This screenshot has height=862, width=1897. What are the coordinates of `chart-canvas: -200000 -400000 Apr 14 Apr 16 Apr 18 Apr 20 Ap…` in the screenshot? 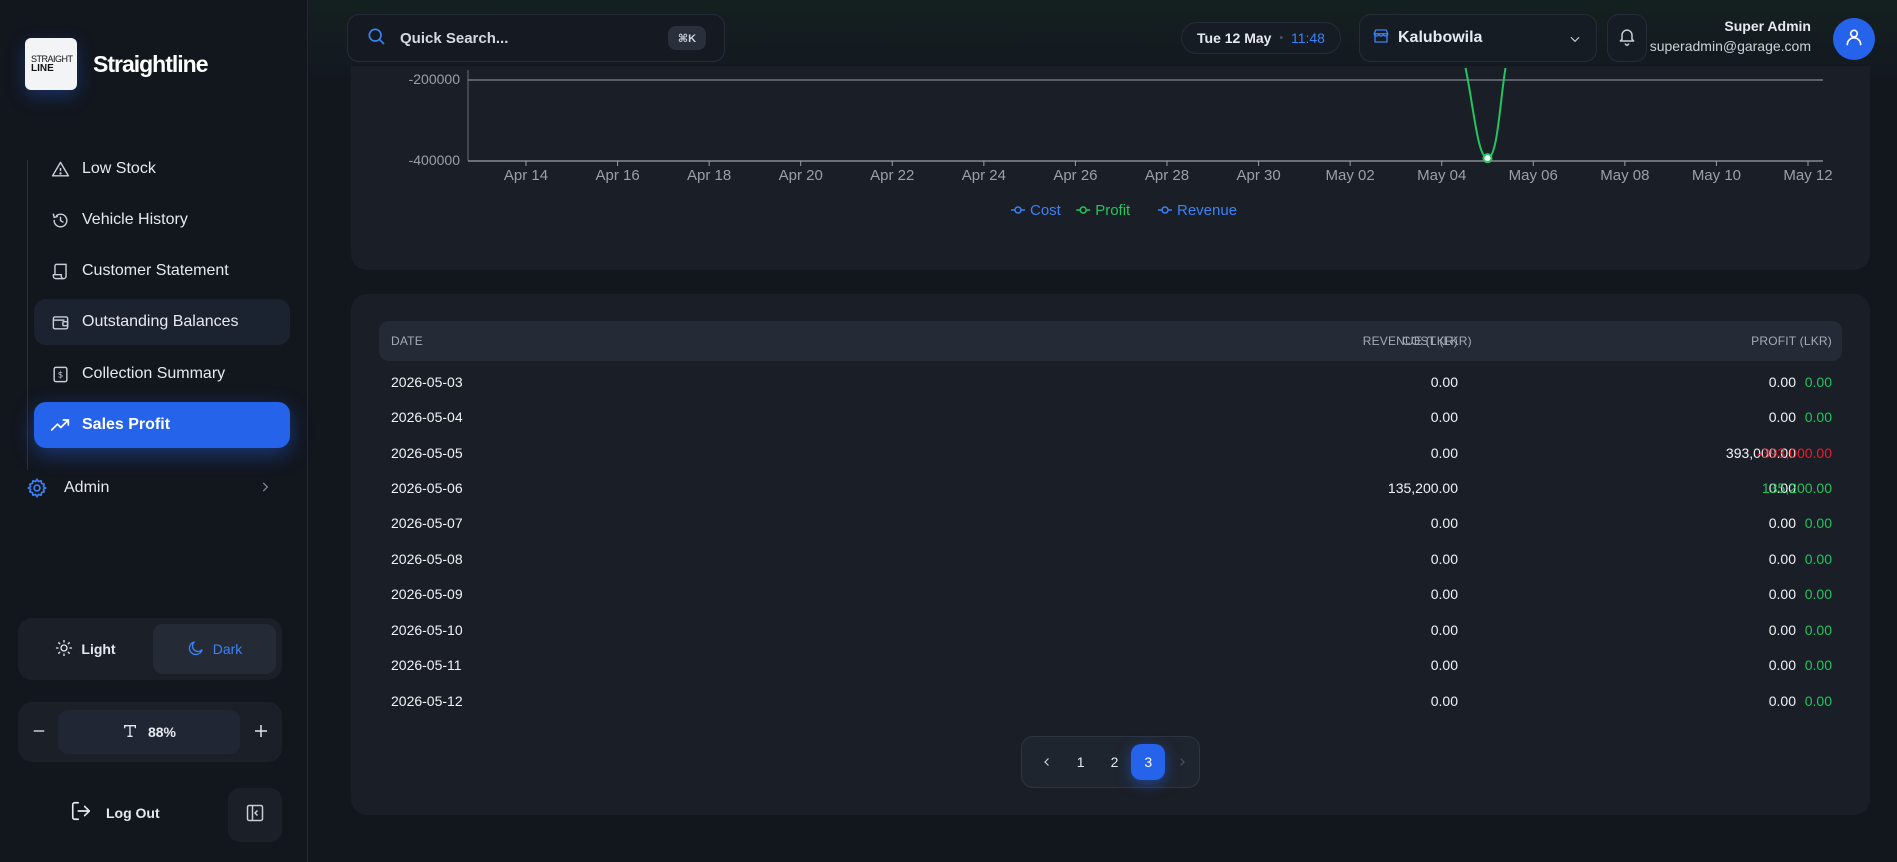 It's located at (1121, 143).